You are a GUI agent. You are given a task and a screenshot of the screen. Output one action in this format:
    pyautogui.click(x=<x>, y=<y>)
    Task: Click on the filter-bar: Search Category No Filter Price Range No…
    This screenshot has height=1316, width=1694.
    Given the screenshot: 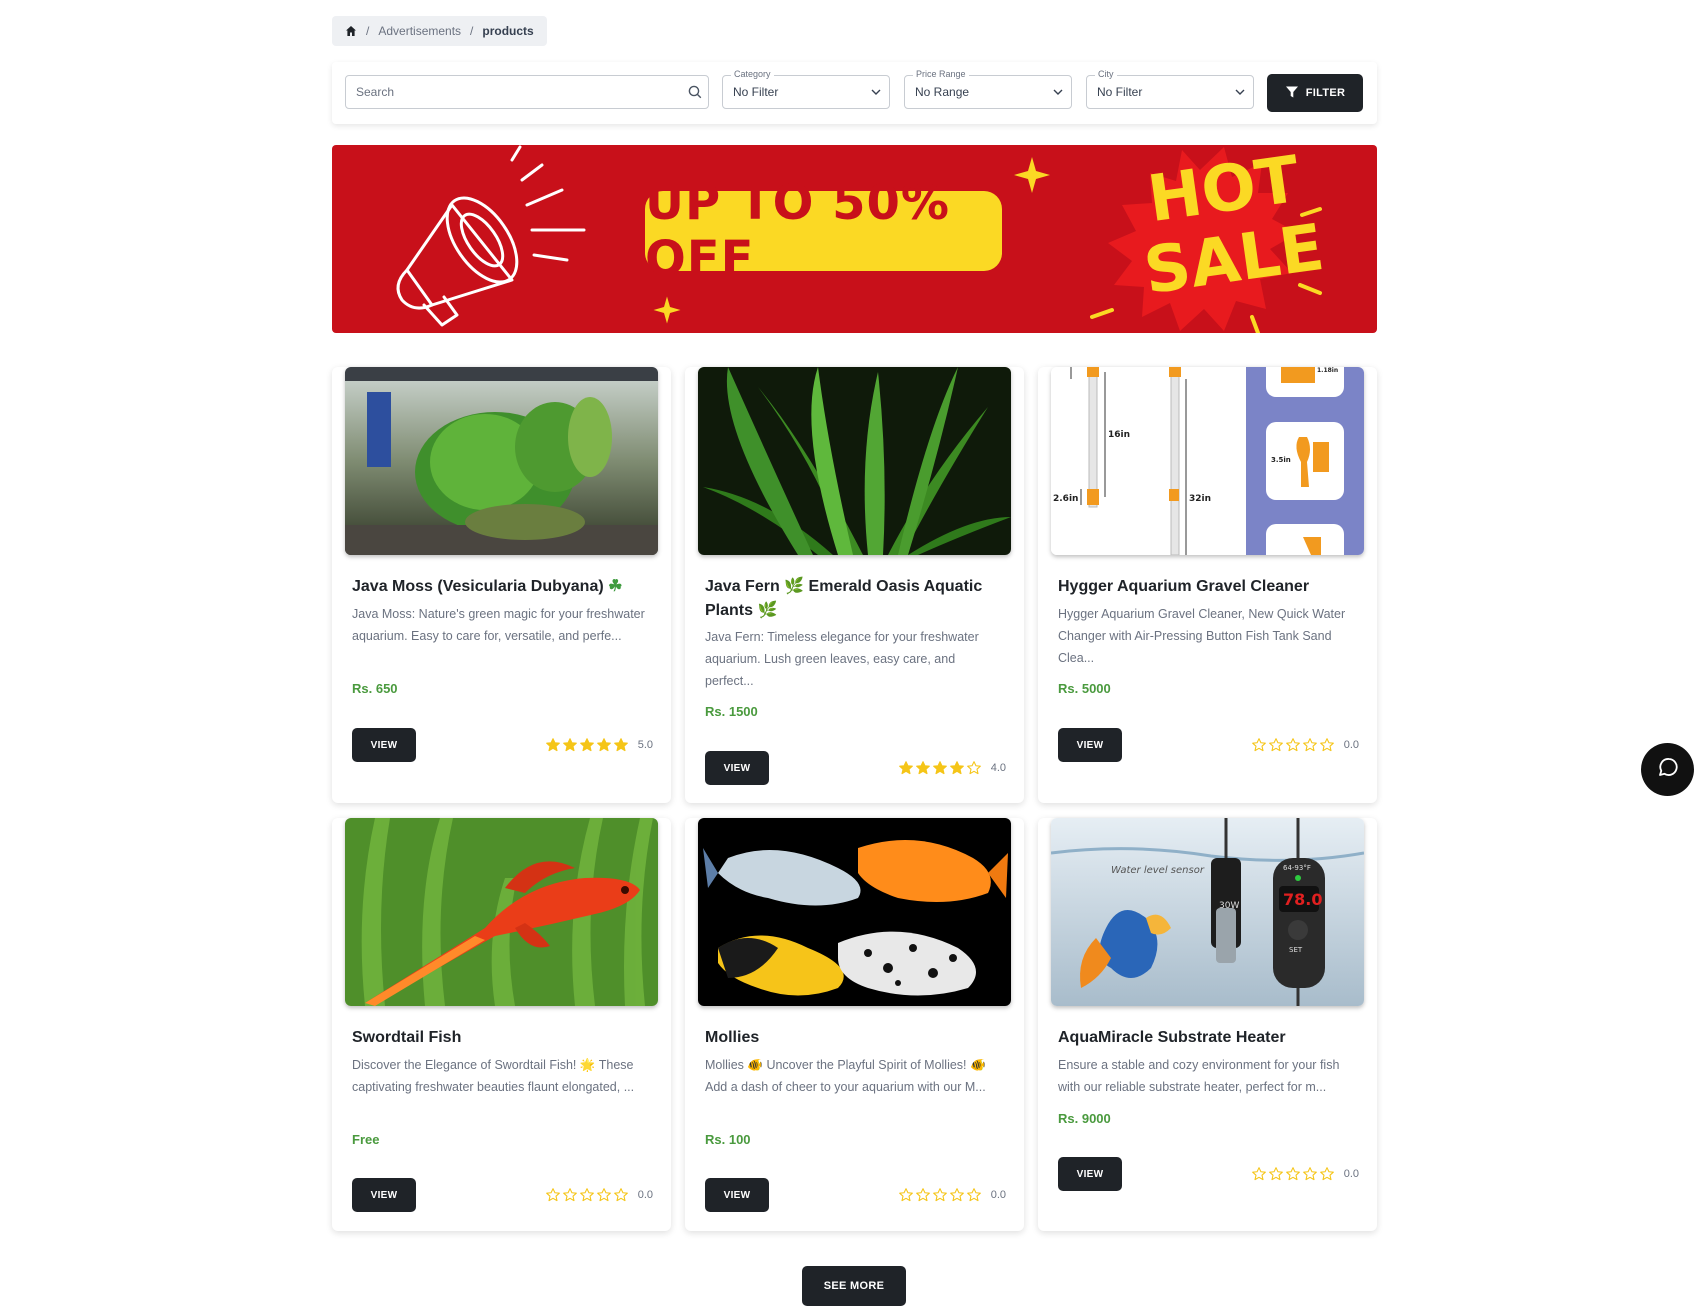 What is the action you would take?
    pyautogui.click(x=854, y=93)
    